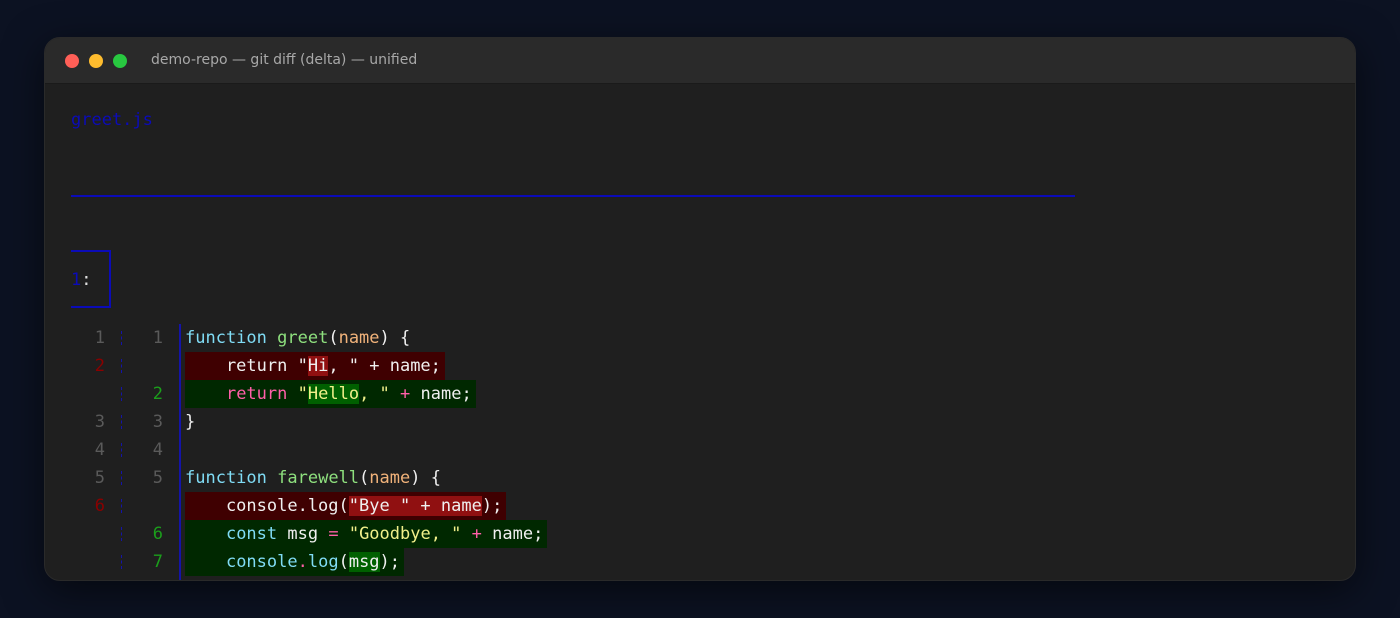 This screenshot has width=1400, height=618. What do you see at coordinates (366, 534) in the screenshot?
I see `code-line-added: const msg = "Goodbye, " + name;` at bounding box center [366, 534].